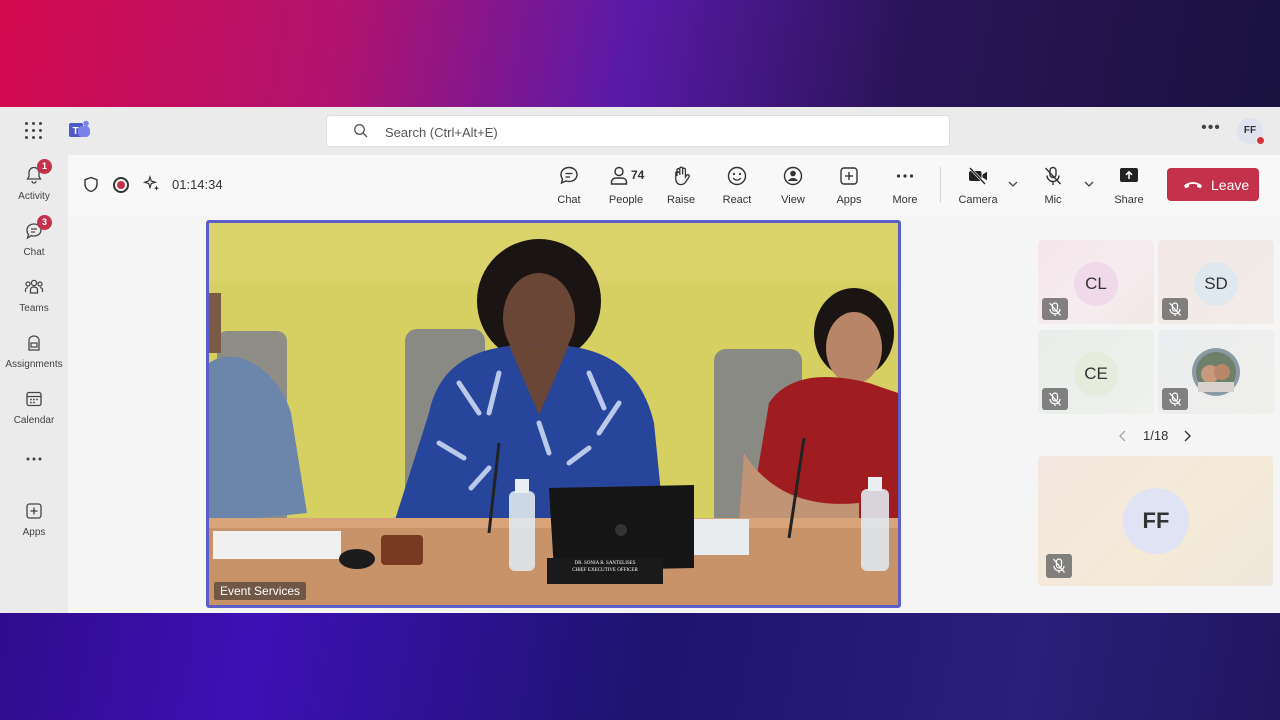  I want to click on activity-badge: 1, so click(44, 166).